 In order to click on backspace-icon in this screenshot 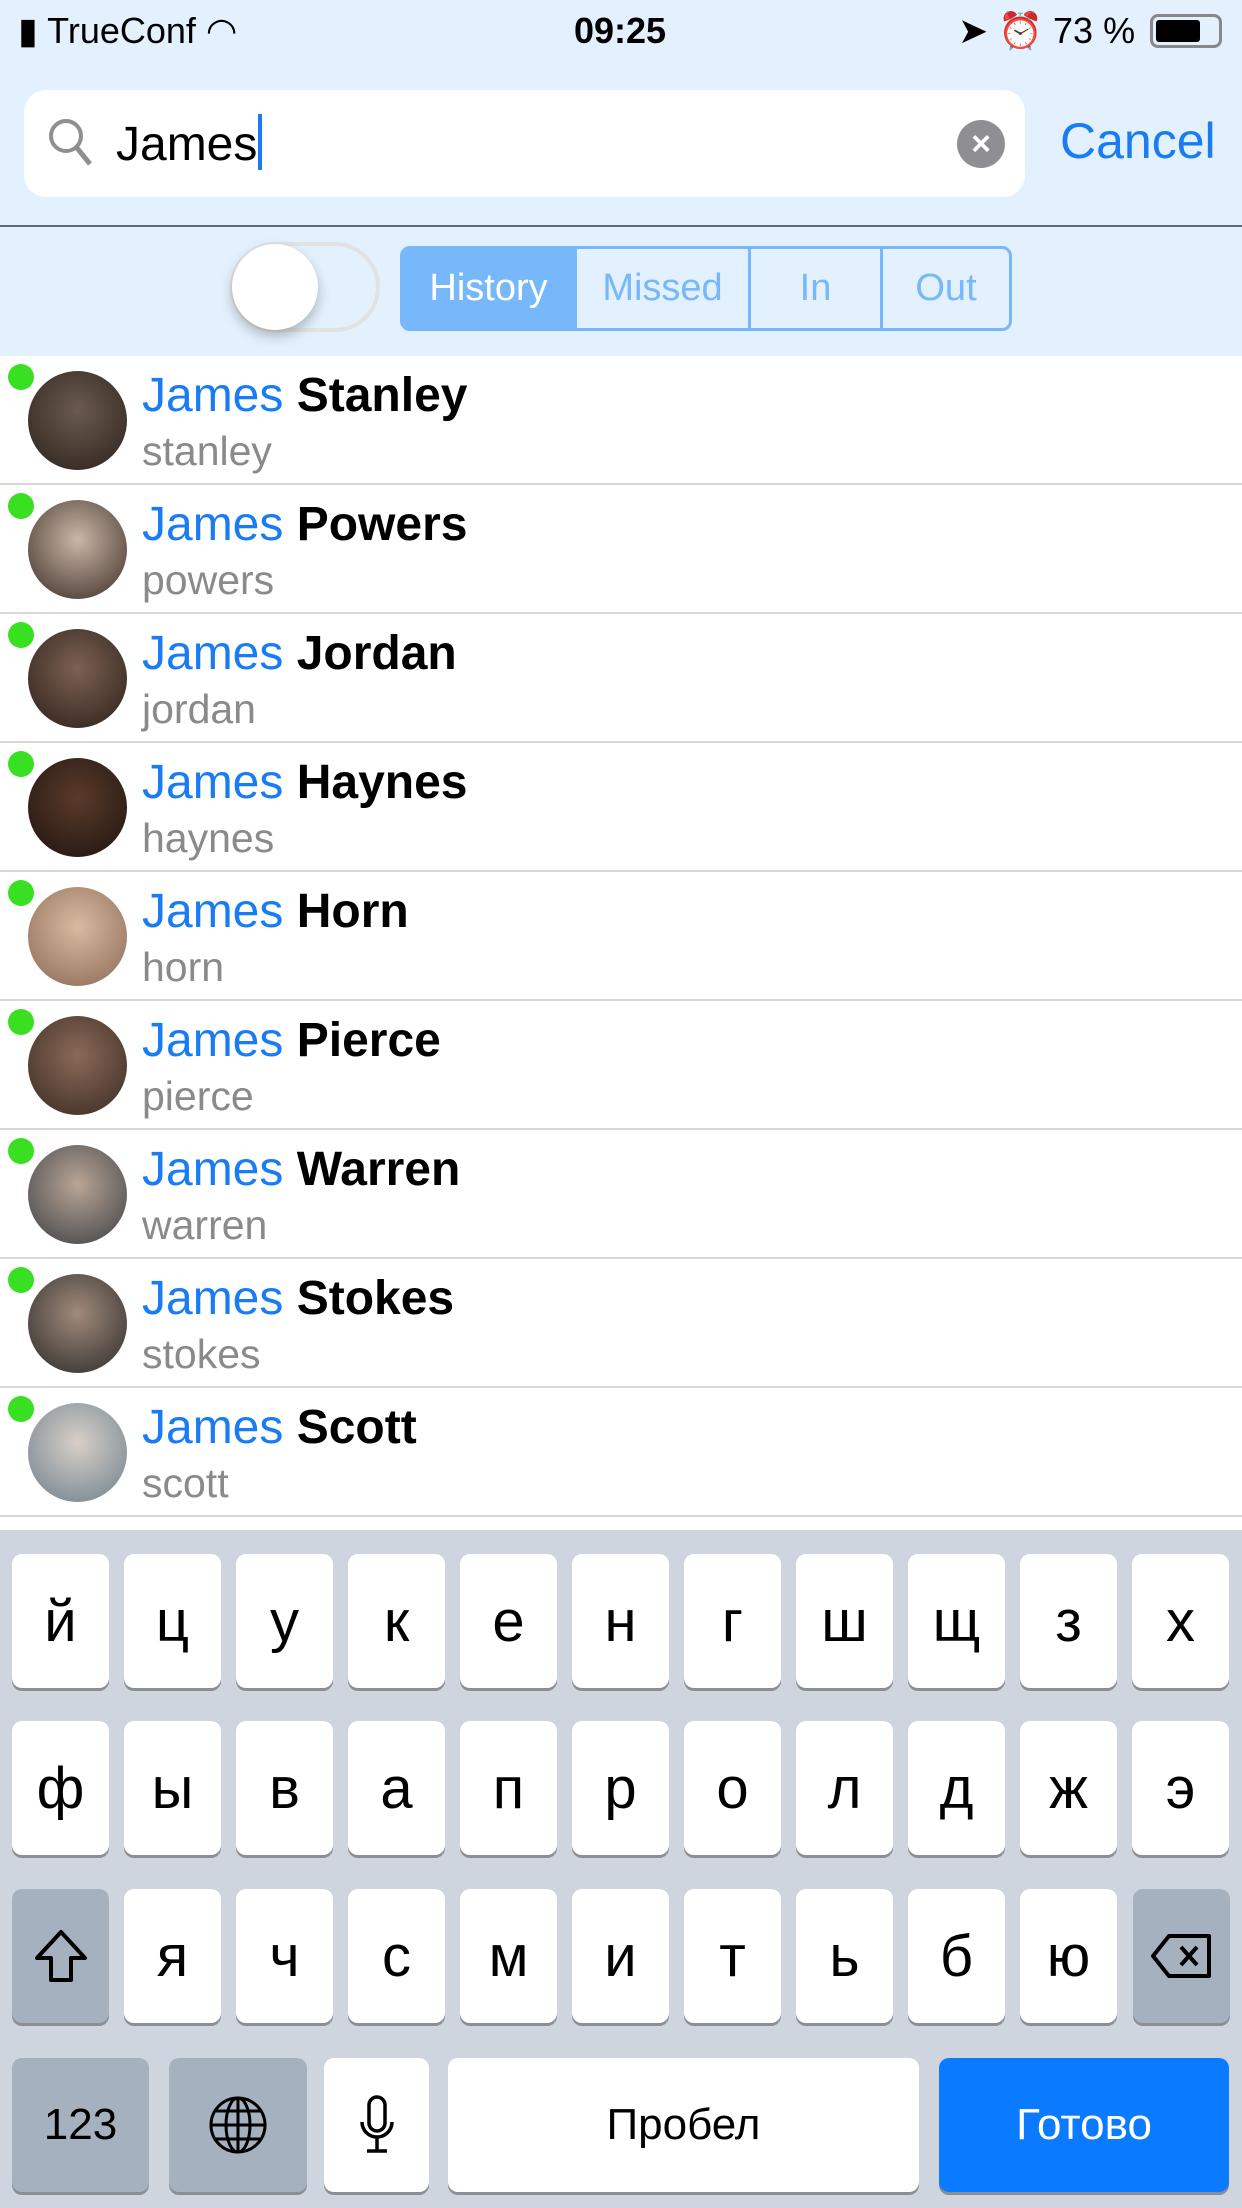, I will do `click(1180, 1956)`.